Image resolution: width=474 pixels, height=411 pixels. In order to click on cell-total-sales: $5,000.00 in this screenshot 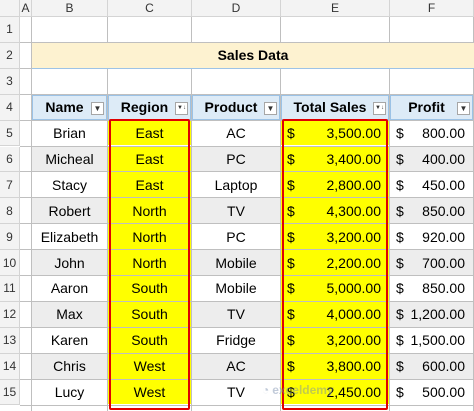, I will do `click(335, 288)`.